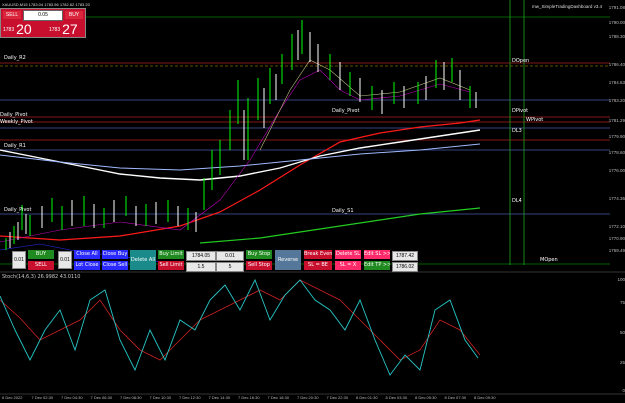 The height and width of the screenshot is (403, 625). What do you see at coordinates (14, 115) in the screenshot?
I see `daily-pivot-label: Daily_Pivot` at bounding box center [14, 115].